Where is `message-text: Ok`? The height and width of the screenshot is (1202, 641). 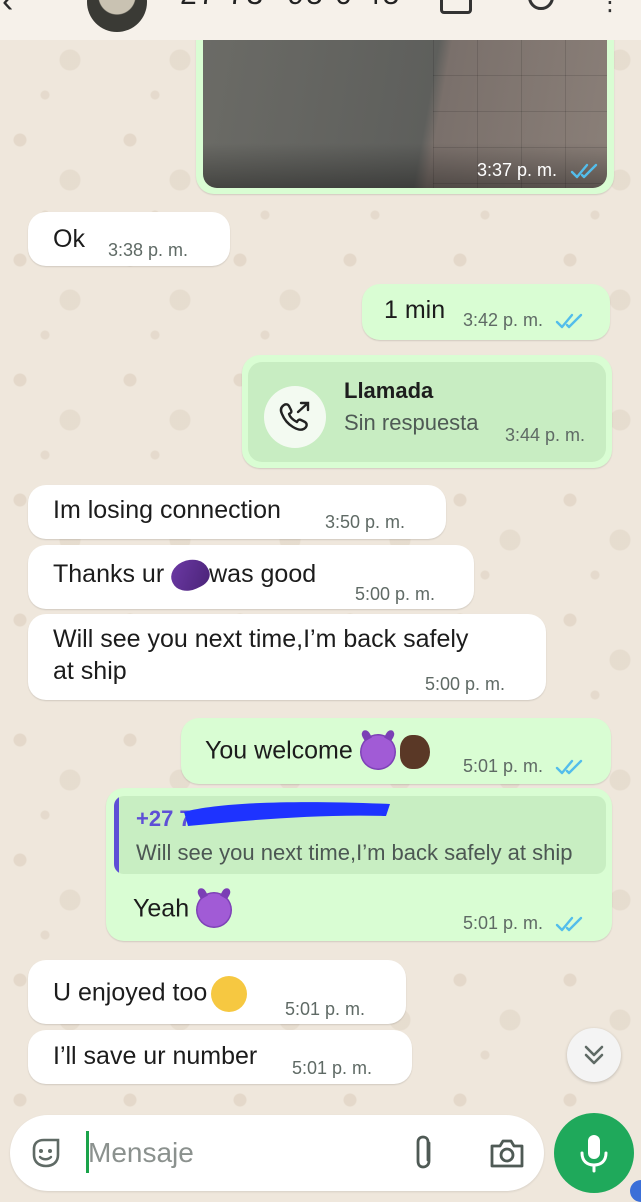
message-text: Ok is located at coordinates (69, 239).